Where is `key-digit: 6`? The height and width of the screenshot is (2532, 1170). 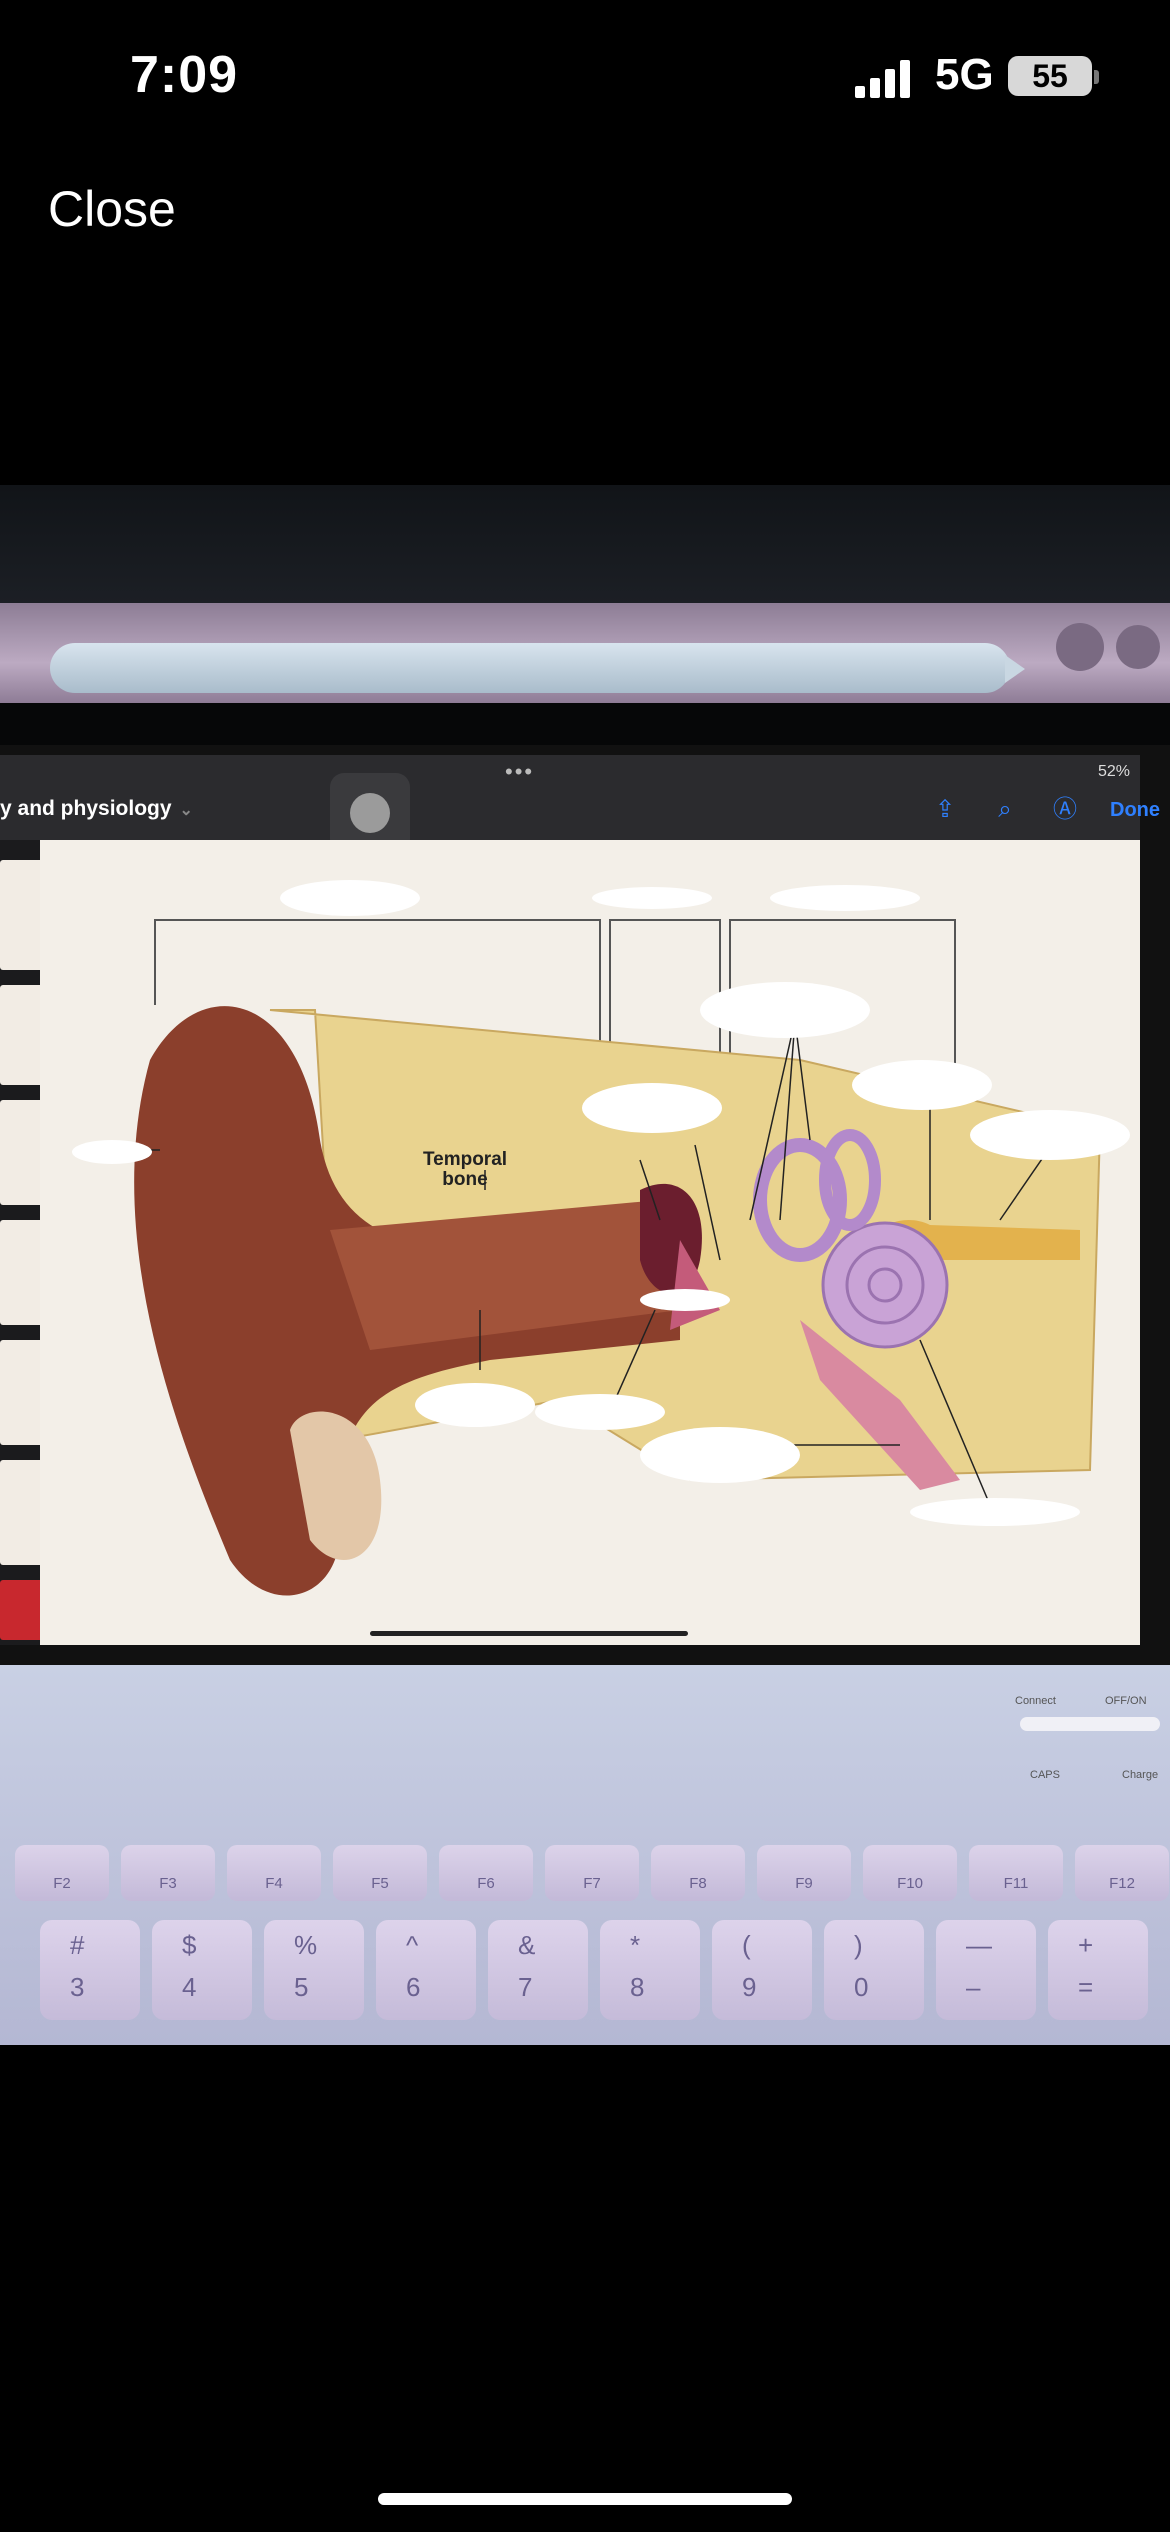 key-digit: 6 is located at coordinates (413, 1987).